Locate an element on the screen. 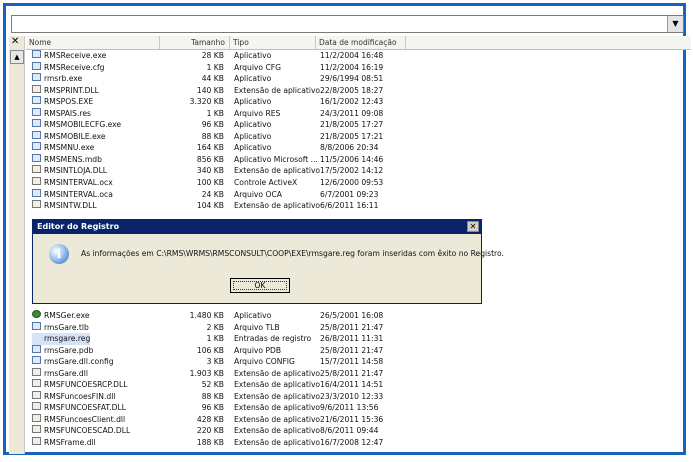  file-name: RMSMOBILE.exe is located at coordinates (75, 136).